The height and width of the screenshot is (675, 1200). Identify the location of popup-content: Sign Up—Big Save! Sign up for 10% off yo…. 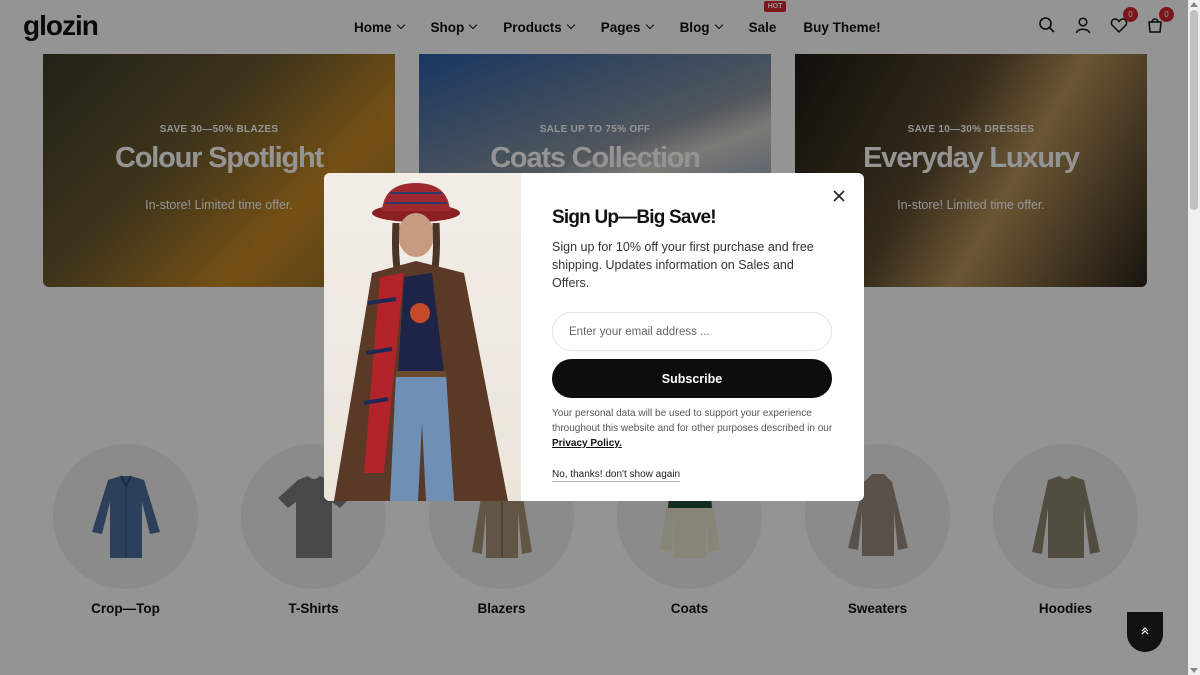
(692, 337).